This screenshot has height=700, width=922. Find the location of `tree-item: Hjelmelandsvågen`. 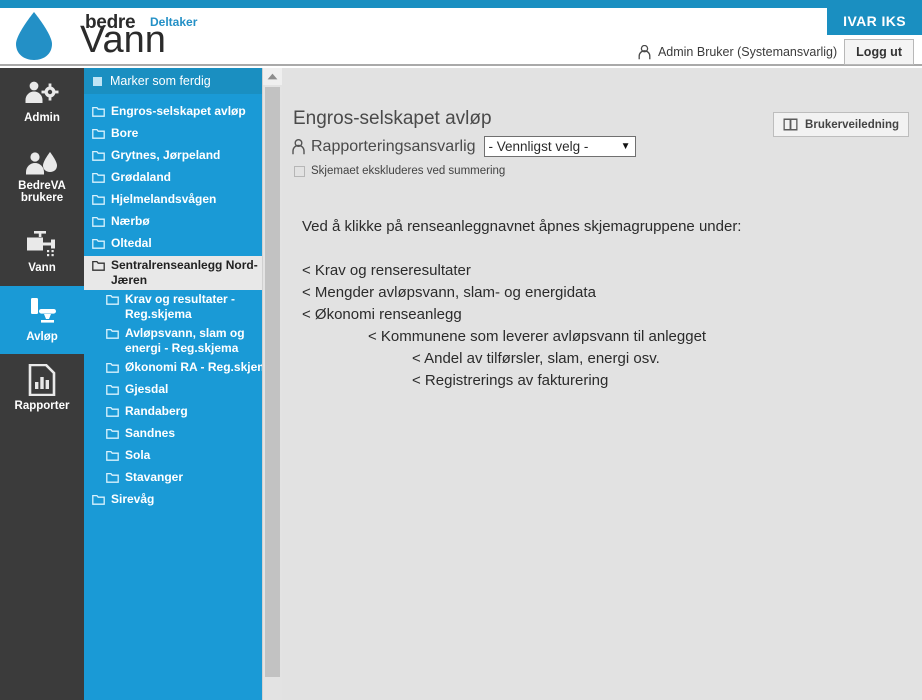

tree-item: Hjelmelandsvågen is located at coordinates (183, 201).